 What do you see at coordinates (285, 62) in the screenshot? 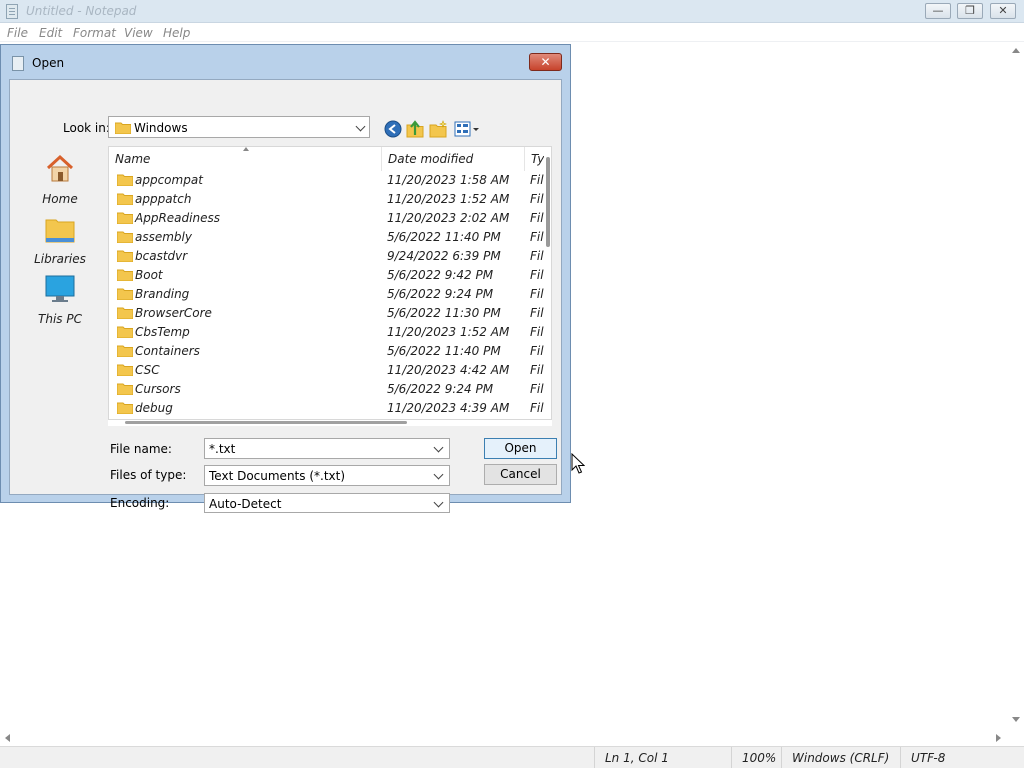
I see `dialog-titlebar: Open ✕` at bounding box center [285, 62].